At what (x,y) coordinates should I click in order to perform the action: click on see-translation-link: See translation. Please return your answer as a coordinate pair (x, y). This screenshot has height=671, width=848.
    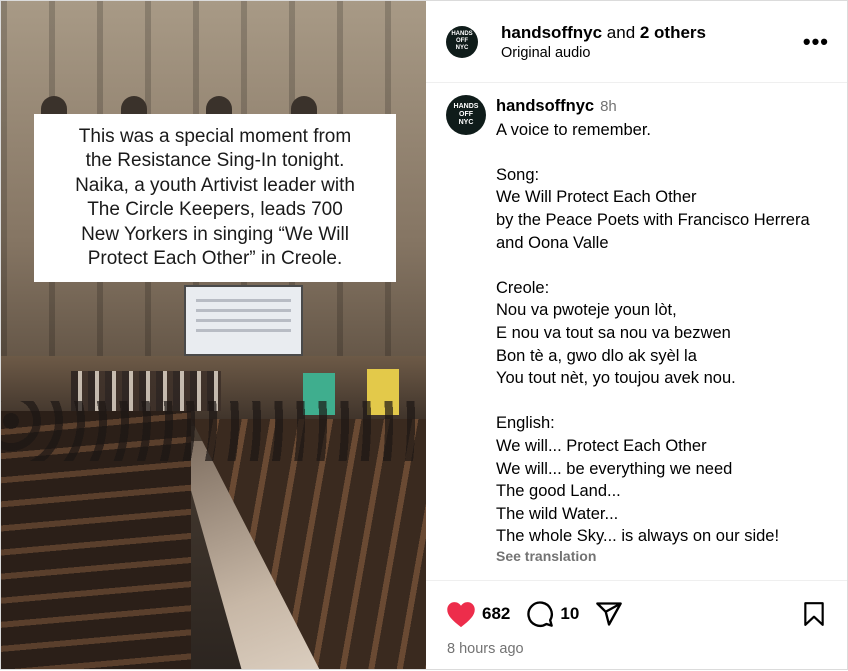
    Looking at the image, I should click on (653, 556).